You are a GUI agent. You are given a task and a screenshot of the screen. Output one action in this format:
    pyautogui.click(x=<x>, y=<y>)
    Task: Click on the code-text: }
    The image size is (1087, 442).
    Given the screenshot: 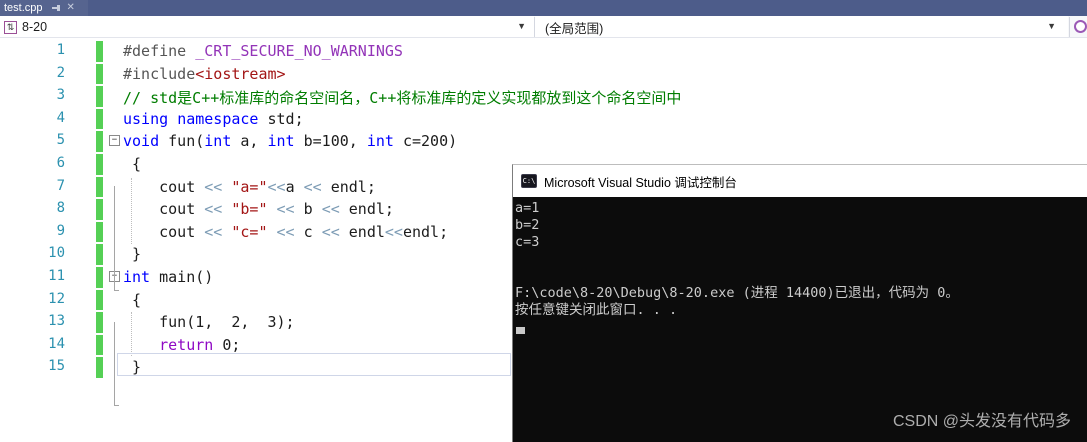 What is the action you would take?
    pyautogui.click(x=132, y=254)
    